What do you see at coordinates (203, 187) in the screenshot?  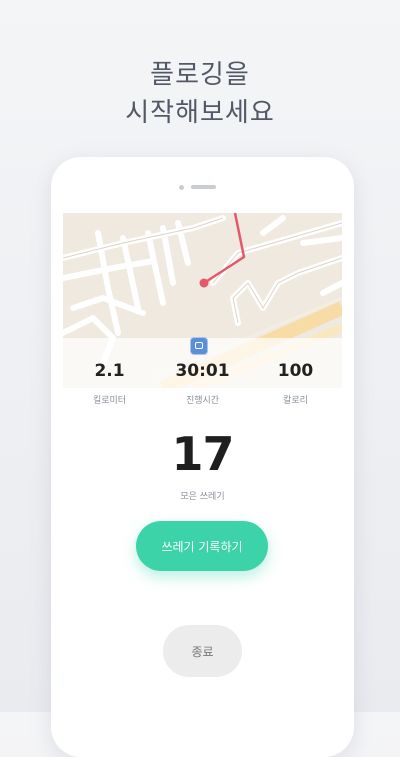 I see `speaker-grille` at bounding box center [203, 187].